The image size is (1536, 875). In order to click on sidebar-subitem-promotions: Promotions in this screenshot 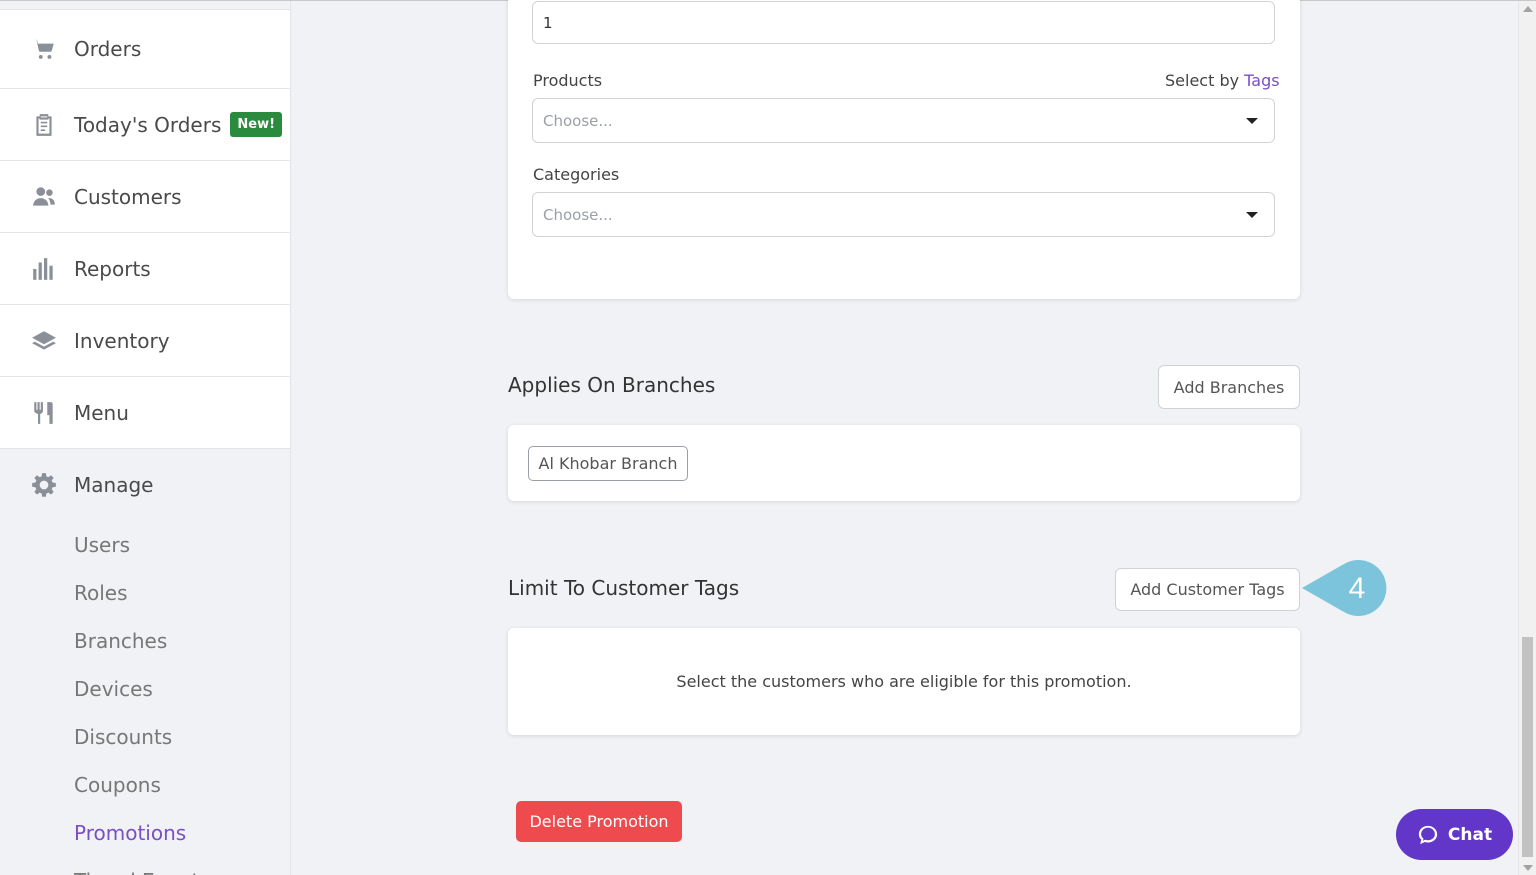, I will do `click(145, 833)`.